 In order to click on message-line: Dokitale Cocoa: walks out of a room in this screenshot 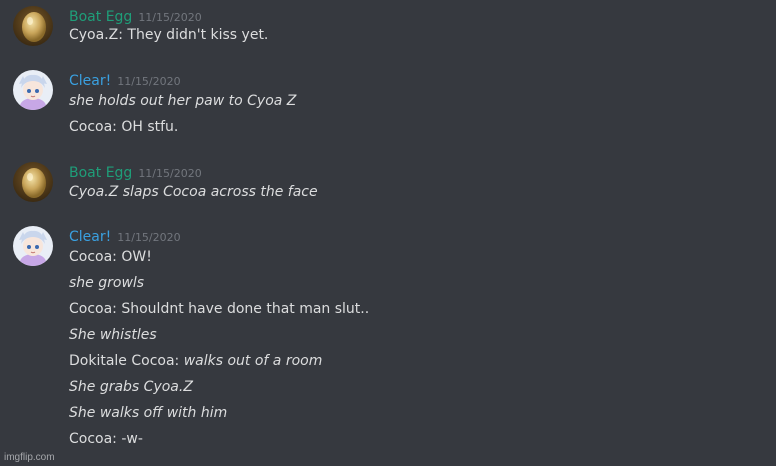, I will do `click(195, 361)`.